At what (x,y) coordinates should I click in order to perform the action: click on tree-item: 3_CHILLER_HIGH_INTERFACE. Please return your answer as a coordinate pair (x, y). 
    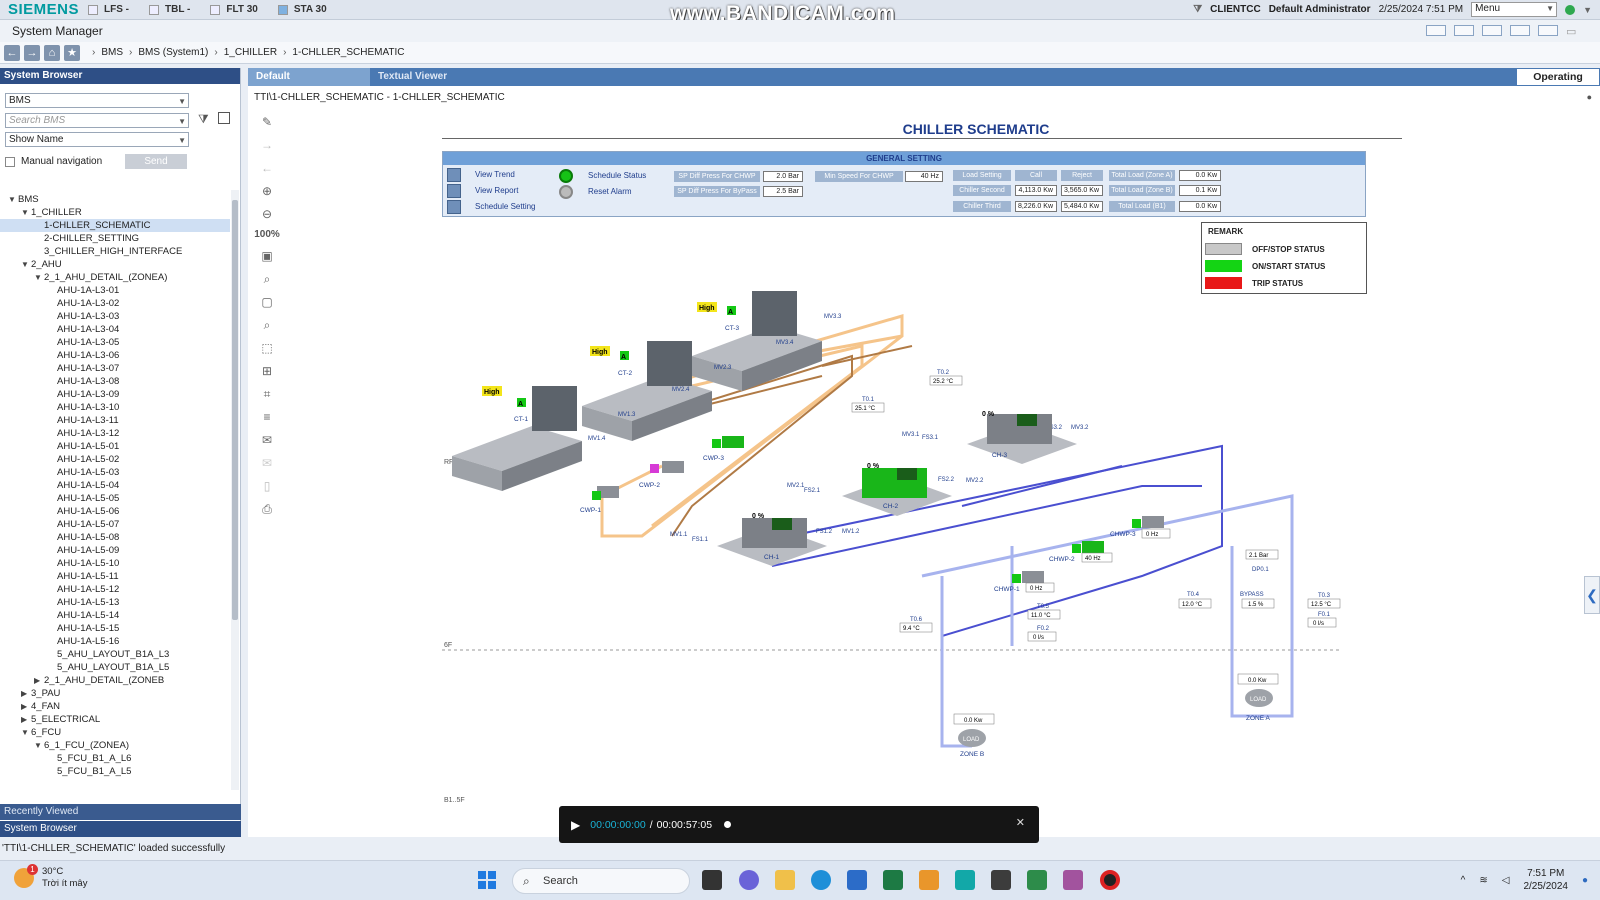
    Looking at the image, I should click on (115, 251).